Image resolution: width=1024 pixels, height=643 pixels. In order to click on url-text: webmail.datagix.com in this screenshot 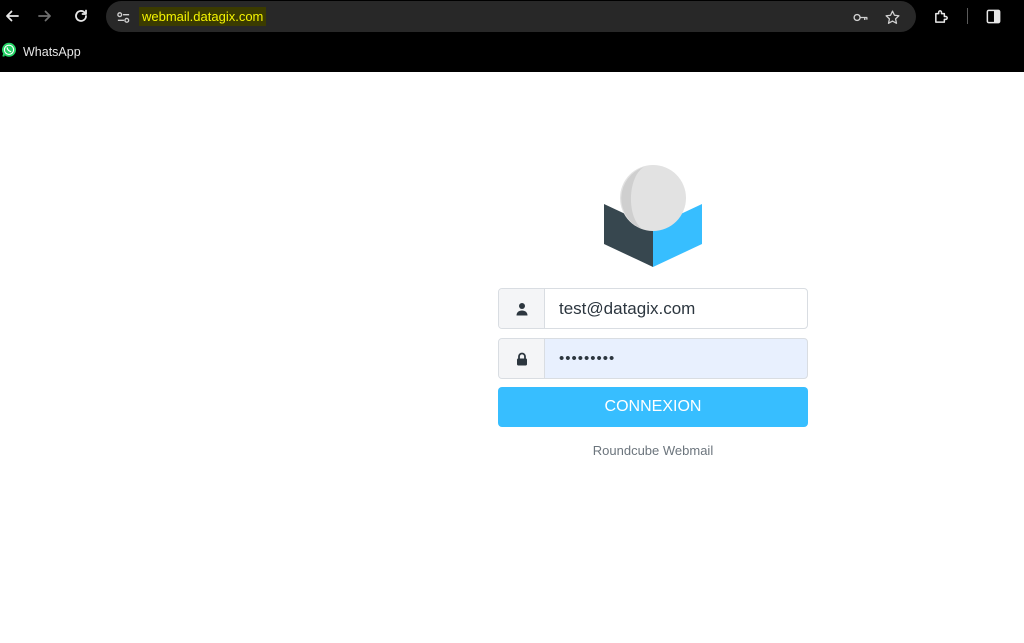, I will do `click(203, 16)`.